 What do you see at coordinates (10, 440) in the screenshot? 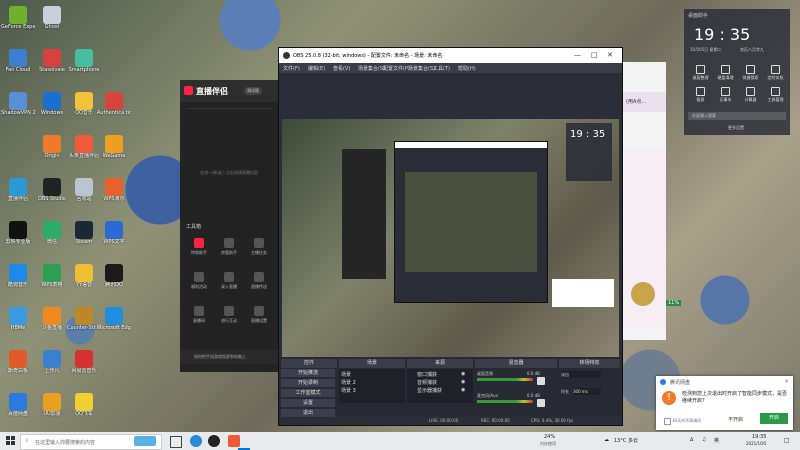
I see `windows-start-icon` at bounding box center [10, 440].